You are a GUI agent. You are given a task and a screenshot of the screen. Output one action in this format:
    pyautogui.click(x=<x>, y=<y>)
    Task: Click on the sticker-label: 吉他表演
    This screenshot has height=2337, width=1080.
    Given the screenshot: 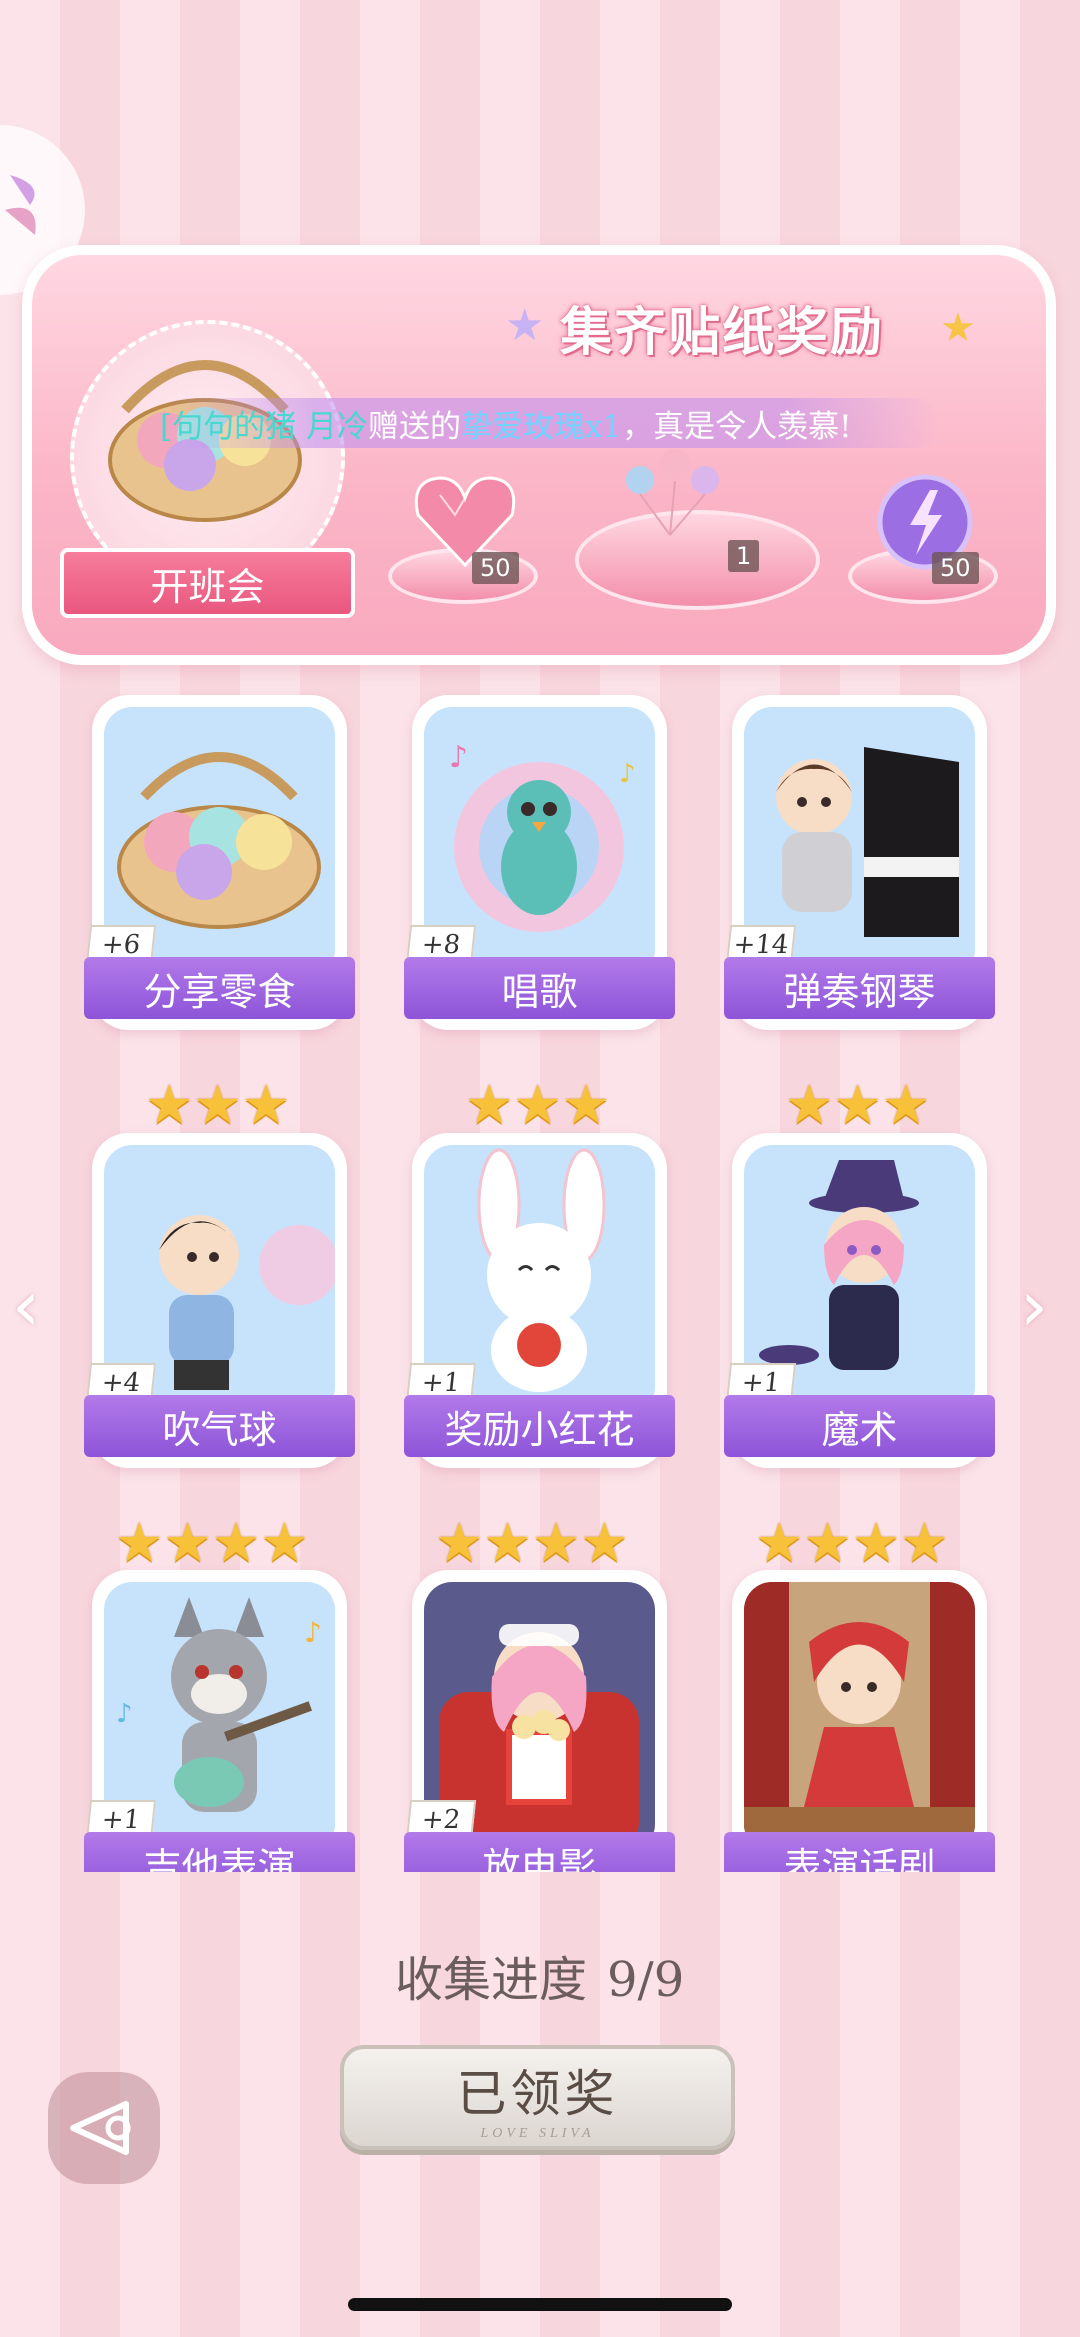 What is the action you would take?
    pyautogui.click(x=219, y=1858)
    